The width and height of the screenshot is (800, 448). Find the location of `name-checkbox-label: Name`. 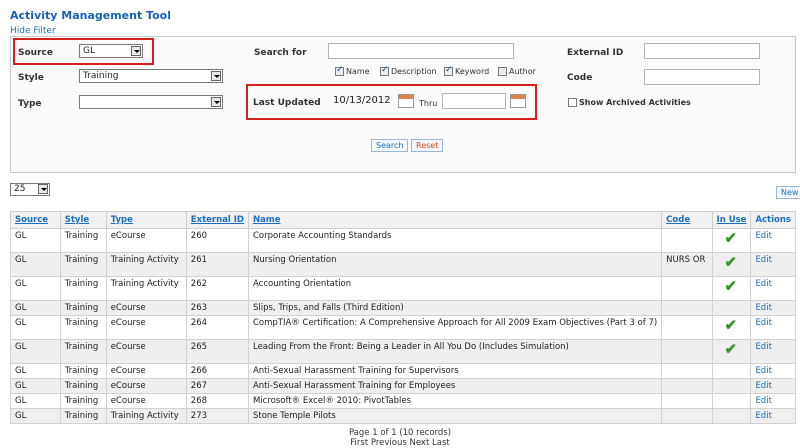

name-checkbox-label: Name is located at coordinates (358, 71).